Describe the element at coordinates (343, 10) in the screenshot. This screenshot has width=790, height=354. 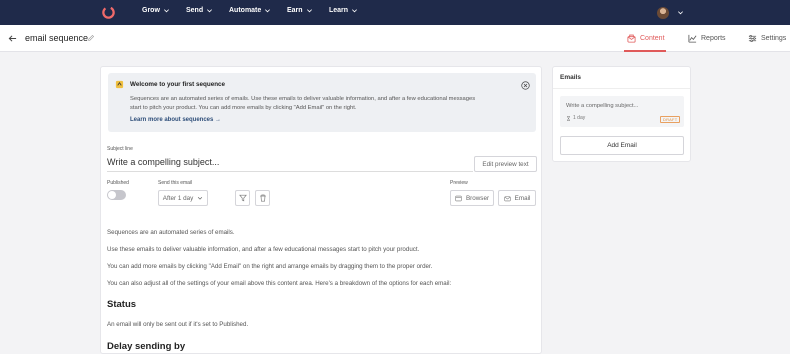
I see `nav-learn: Learn` at that location.